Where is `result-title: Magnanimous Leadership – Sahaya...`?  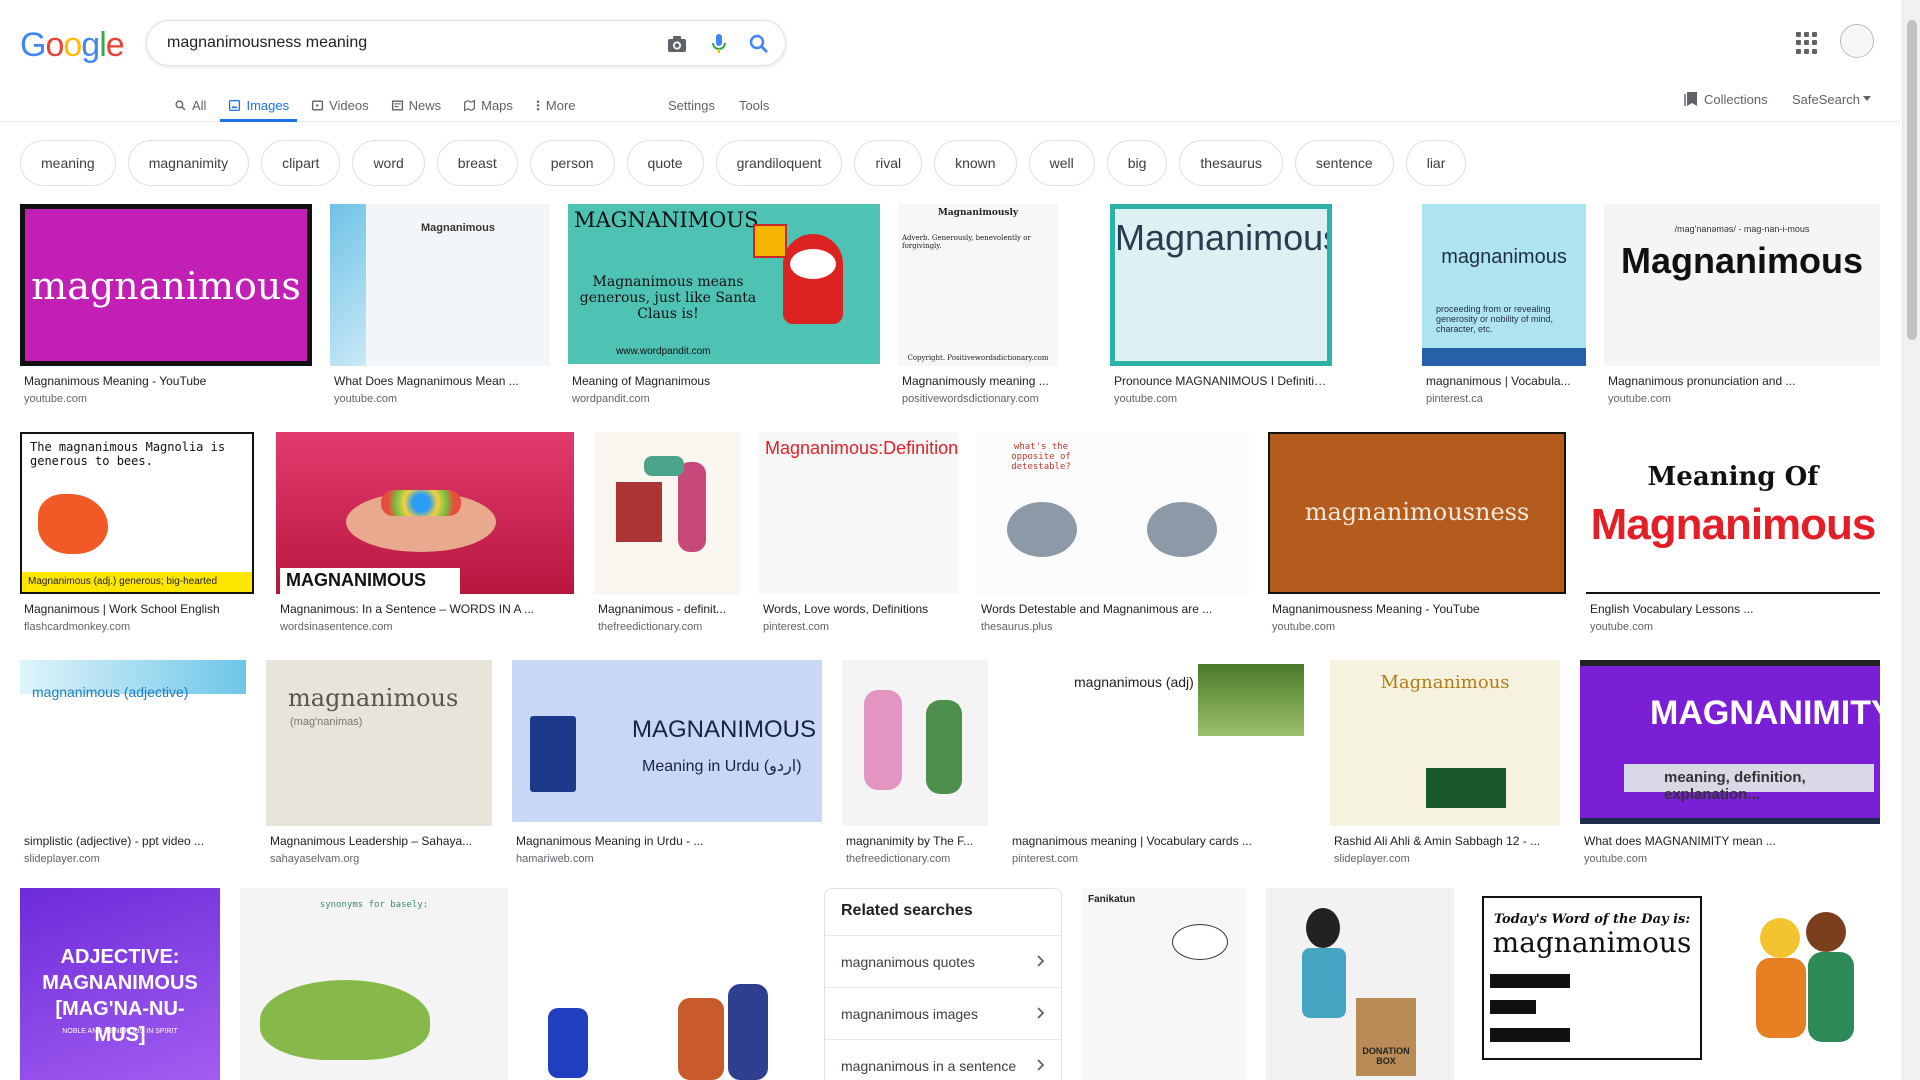 result-title: Magnanimous Leadership – Sahaya... is located at coordinates (379, 841).